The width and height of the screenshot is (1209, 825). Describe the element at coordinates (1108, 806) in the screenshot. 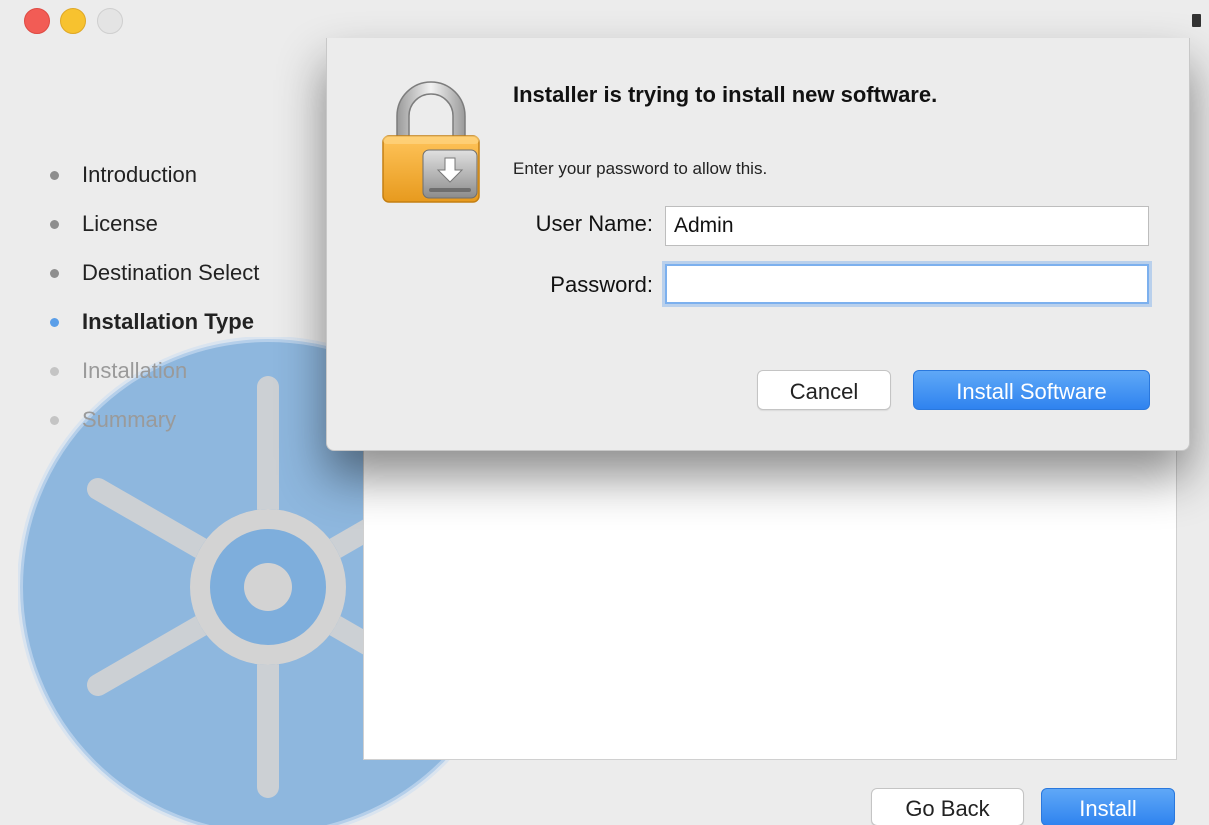

I see `install-button: Install` at that location.